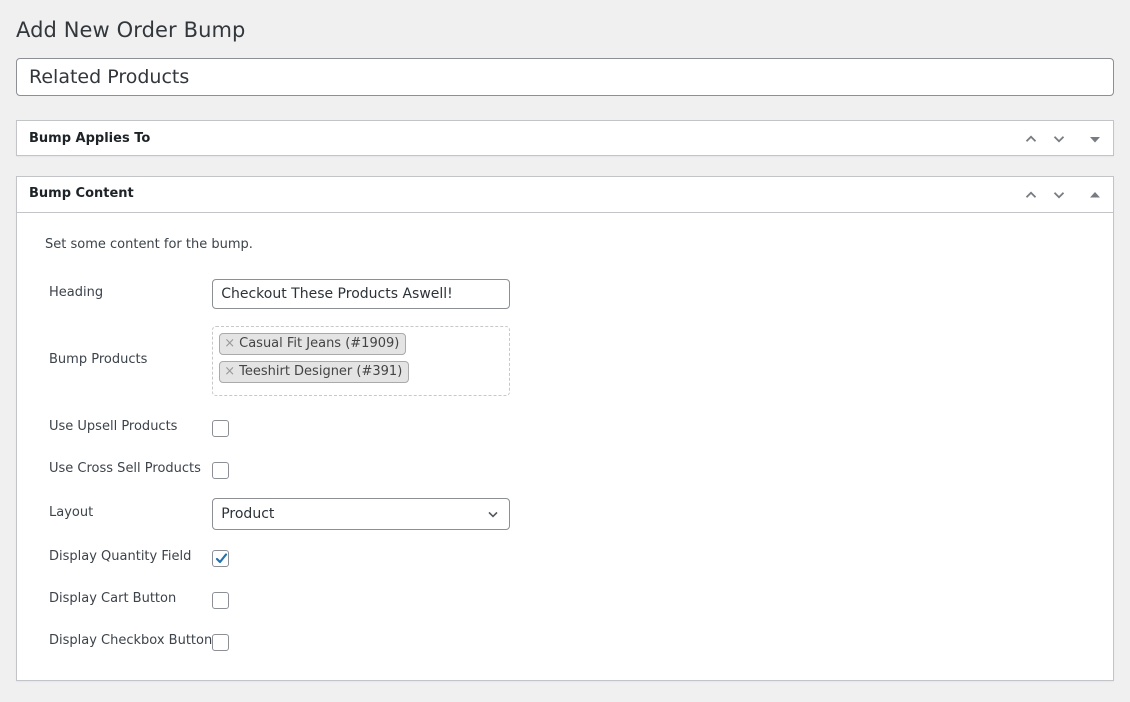 Image resolution: width=1130 pixels, height=702 pixels. I want to click on field-row-display-cart-button: Display Cart Button, so click(269, 600).